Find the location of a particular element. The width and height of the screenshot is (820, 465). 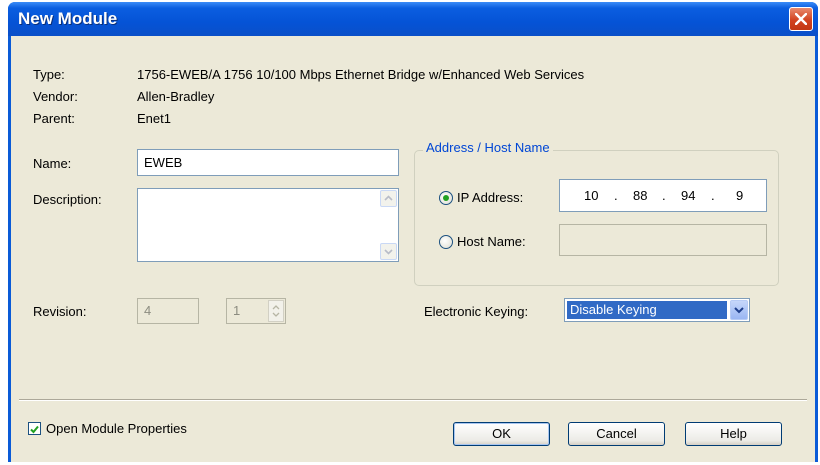

dialog-title: New Module is located at coordinates (68, 18).